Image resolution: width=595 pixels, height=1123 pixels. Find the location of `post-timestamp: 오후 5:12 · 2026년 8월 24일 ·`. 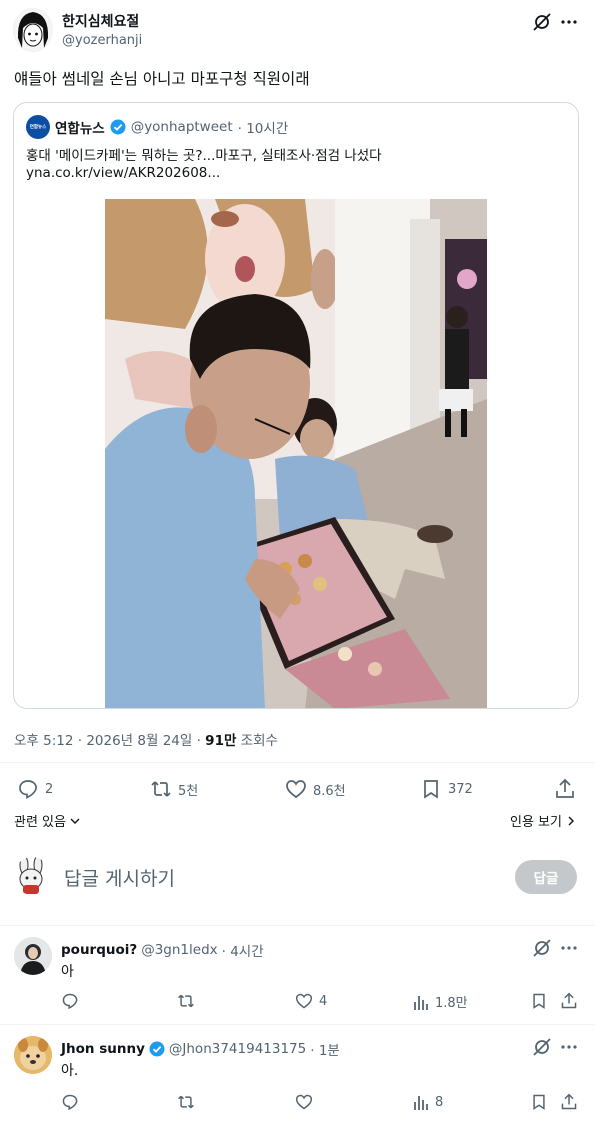

post-timestamp: 오후 5:12 · 2026년 8월 24일 · is located at coordinates (109, 741).